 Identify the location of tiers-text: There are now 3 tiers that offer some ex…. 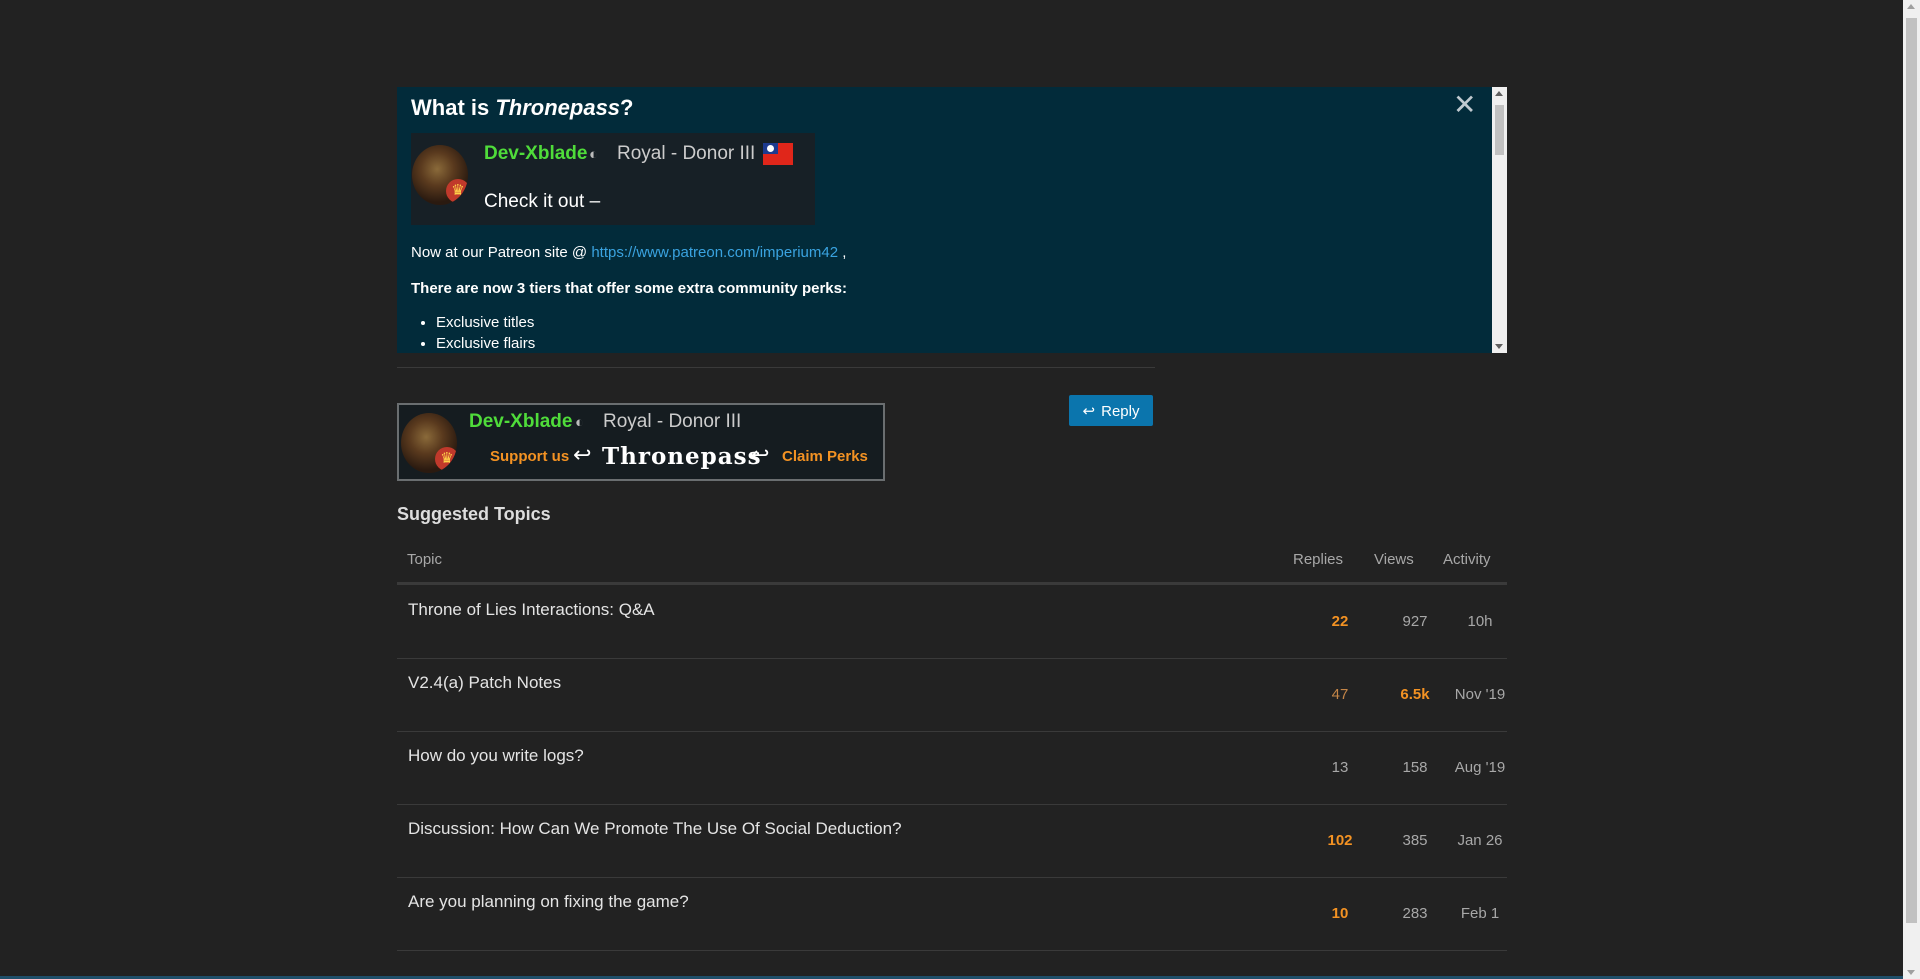
(629, 288).